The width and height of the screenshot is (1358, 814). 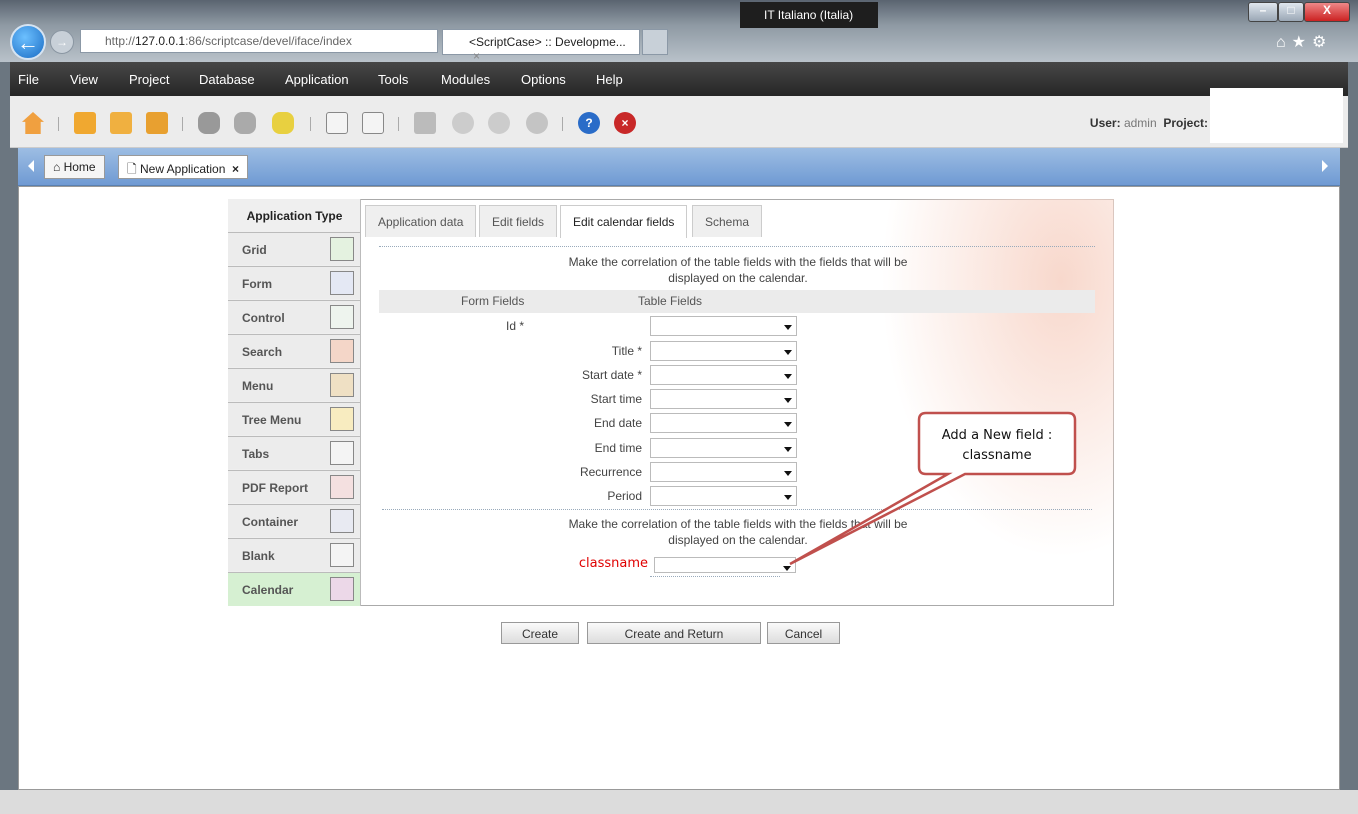 I want to click on callout-note: Add a New field : classname, so click(x=997, y=445).